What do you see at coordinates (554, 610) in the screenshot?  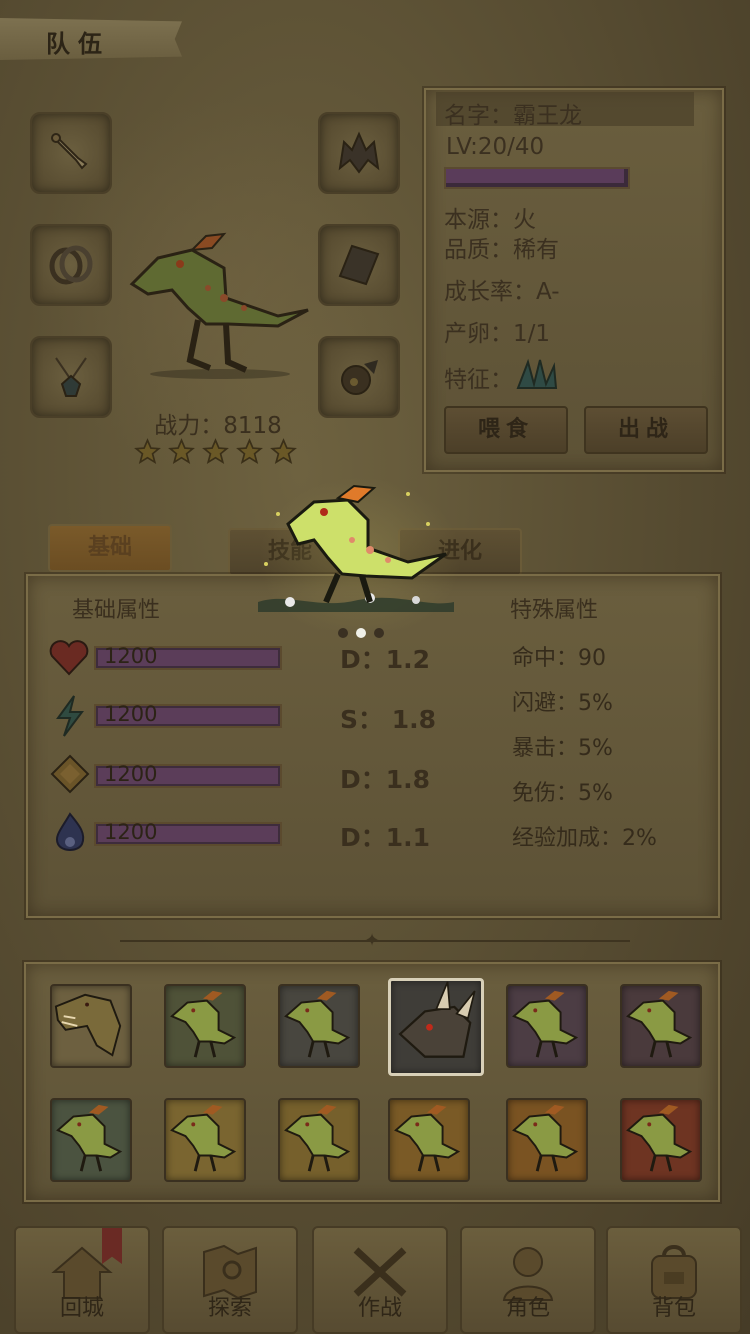 I see `special-attributes-title: 特殊属性` at bounding box center [554, 610].